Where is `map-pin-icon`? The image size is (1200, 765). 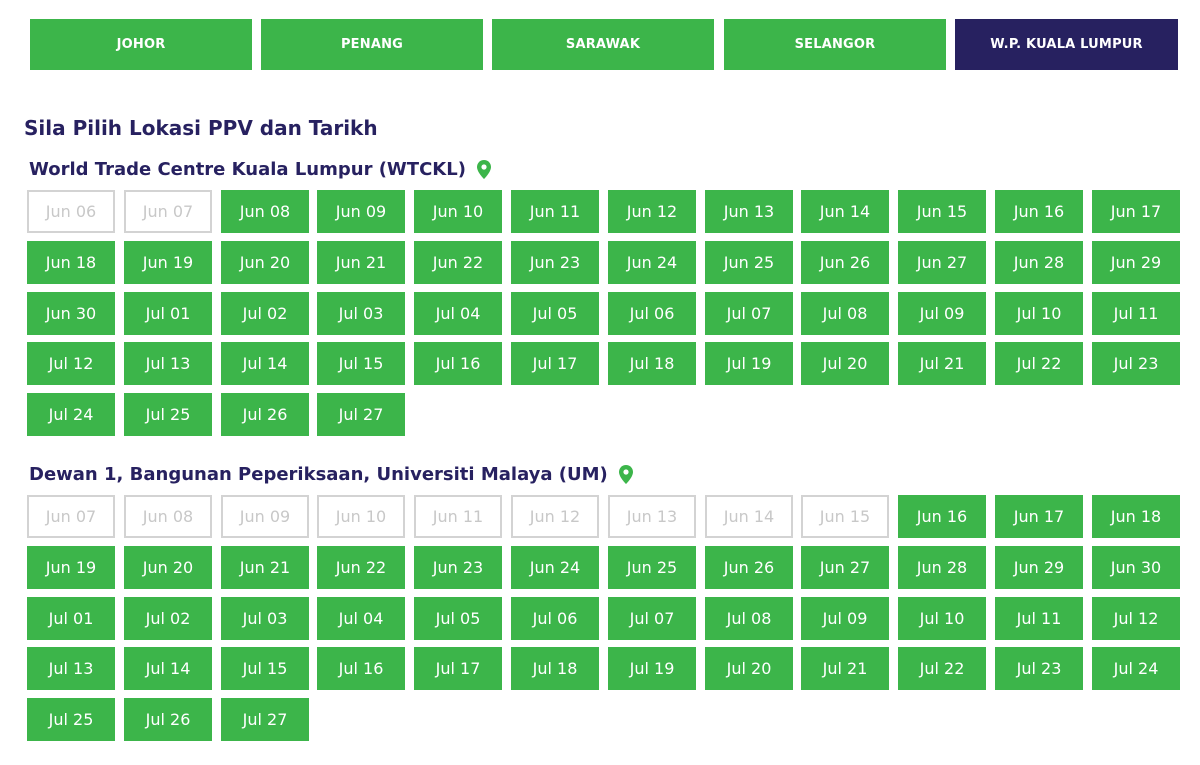
map-pin-icon is located at coordinates (625, 474).